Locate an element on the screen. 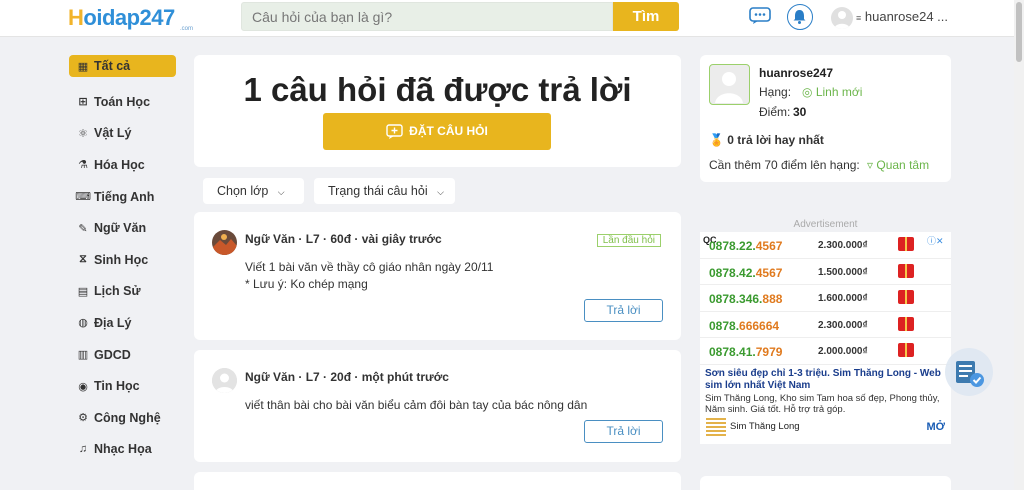 The width and height of the screenshot is (1024, 490). ad-sim-row: 0878.41.7979 2.000.000₫ is located at coordinates (825, 351).